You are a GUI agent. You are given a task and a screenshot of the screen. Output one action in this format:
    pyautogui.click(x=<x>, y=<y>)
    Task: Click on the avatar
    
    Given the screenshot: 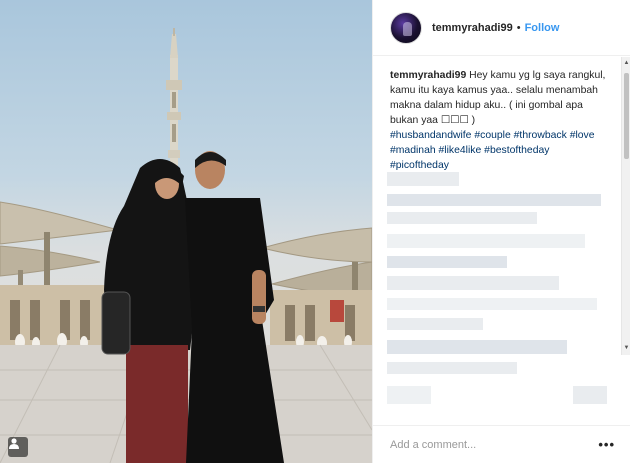 What is the action you would take?
    pyautogui.click(x=406, y=27)
    